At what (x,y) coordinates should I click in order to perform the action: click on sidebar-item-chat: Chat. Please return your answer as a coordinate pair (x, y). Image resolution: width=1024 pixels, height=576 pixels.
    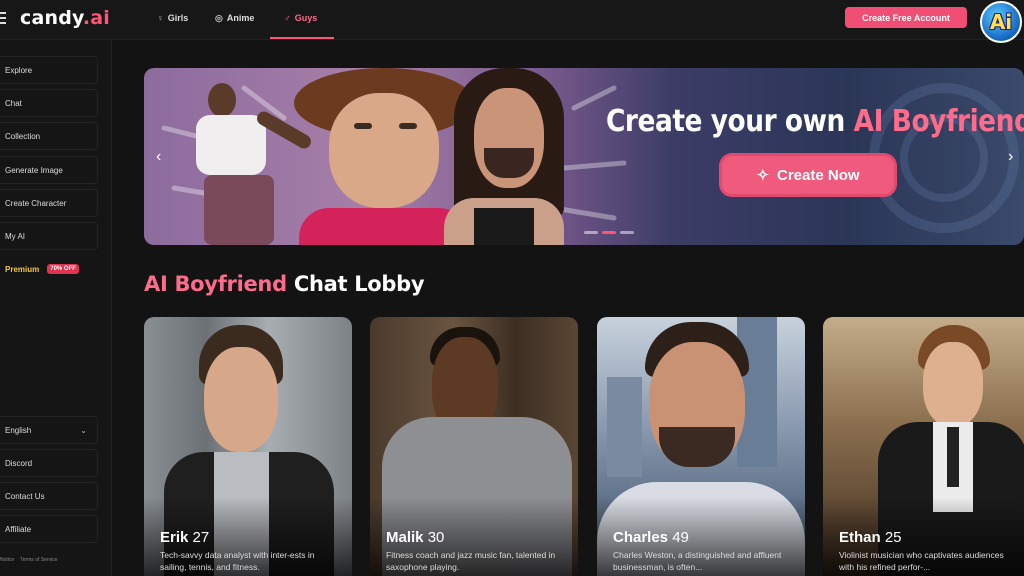
    Looking at the image, I should click on (49, 103).